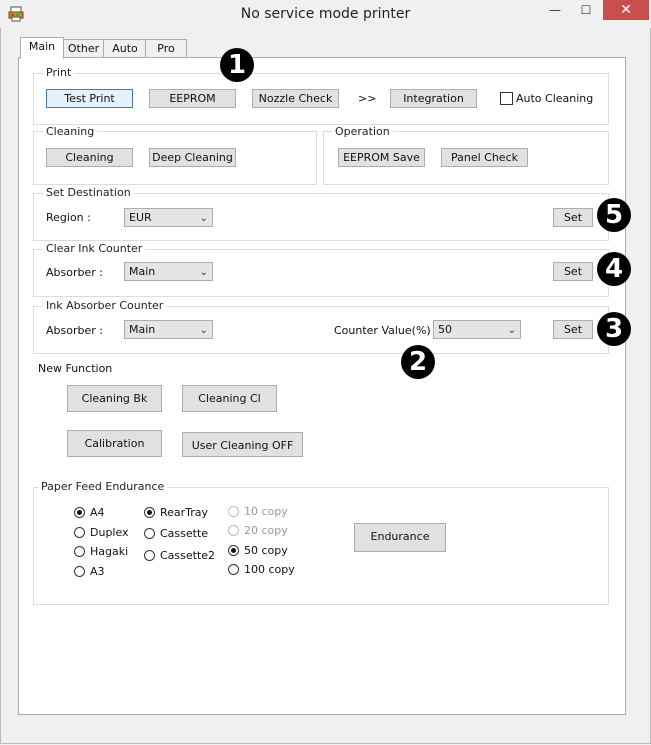 The width and height of the screenshot is (651, 745). I want to click on auto-cleaning-checkbox, so click(506, 98).